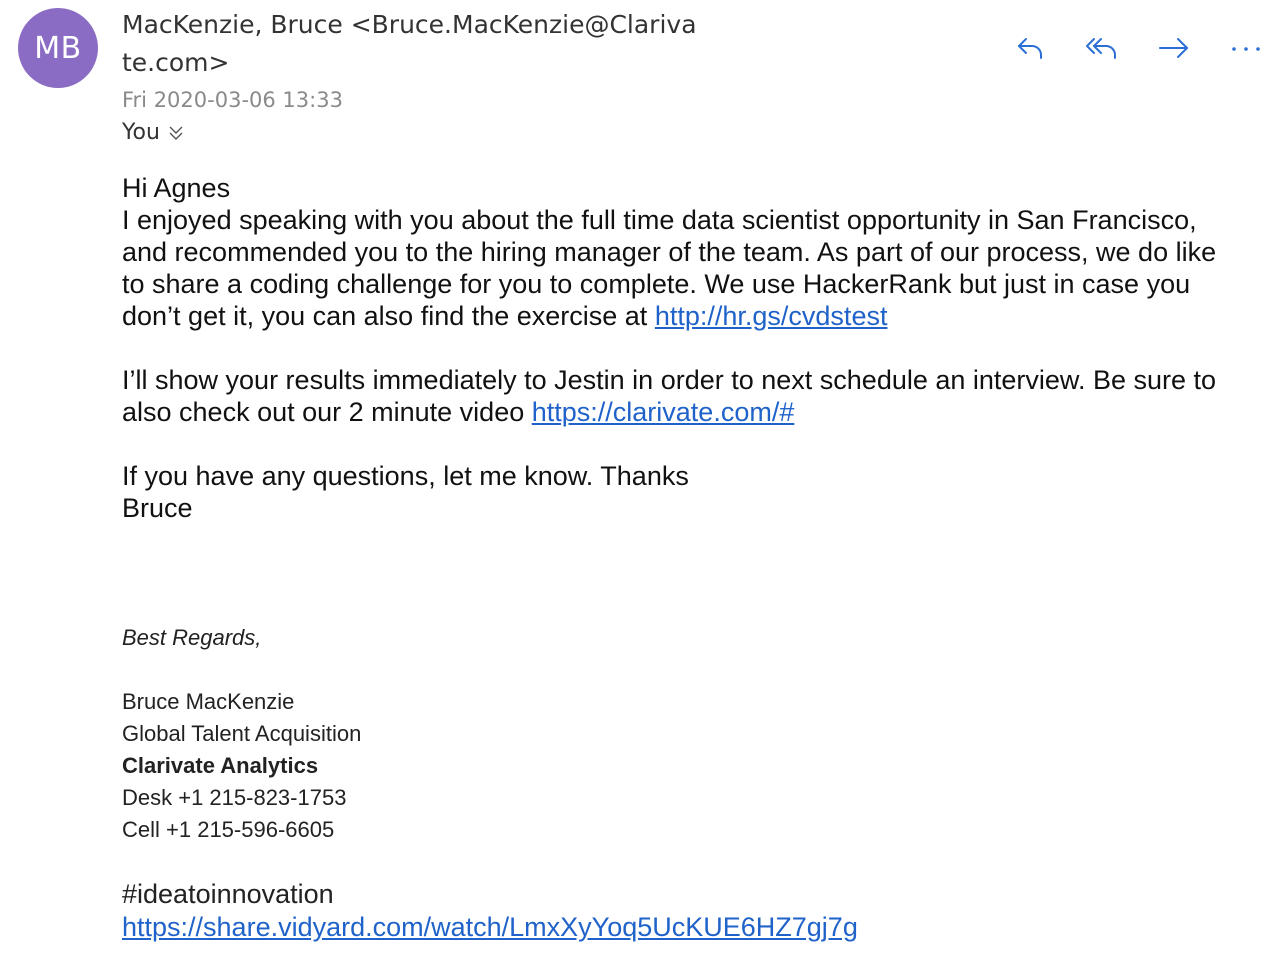 Image resolution: width=1262 pixels, height=972 pixels. What do you see at coordinates (1136, 48) in the screenshot?
I see `message-actions` at bounding box center [1136, 48].